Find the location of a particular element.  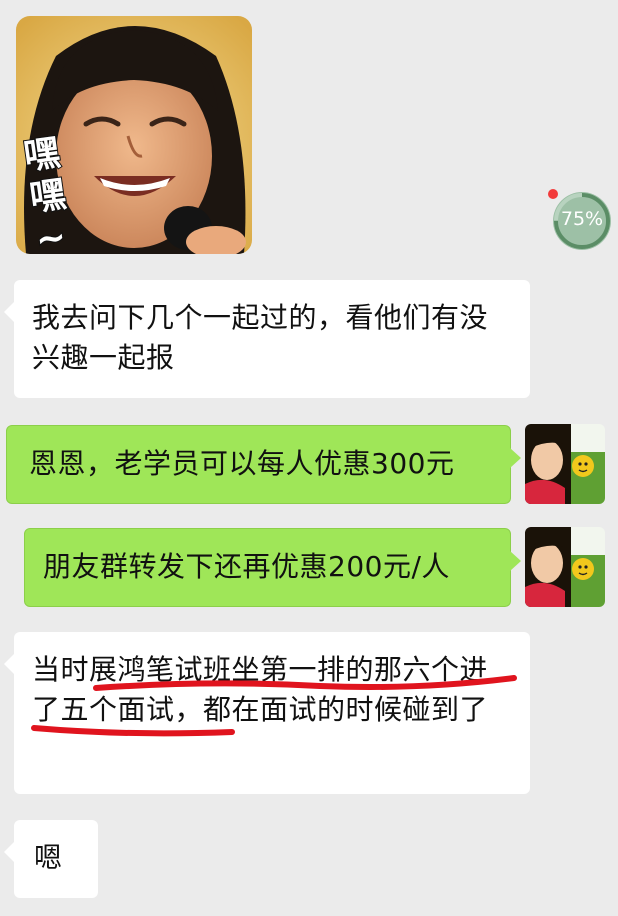

message-text: 恩恩，老学员可以每人优惠300元 is located at coordinates (242, 463).